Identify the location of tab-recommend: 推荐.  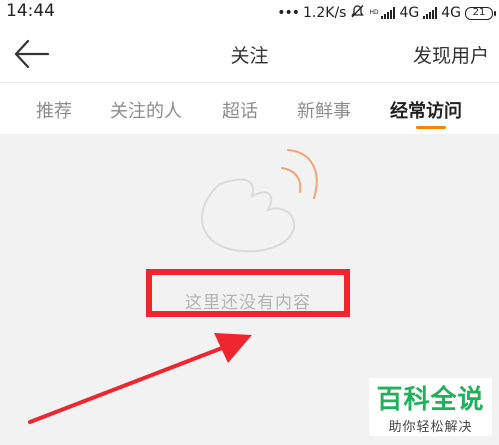
(54, 110).